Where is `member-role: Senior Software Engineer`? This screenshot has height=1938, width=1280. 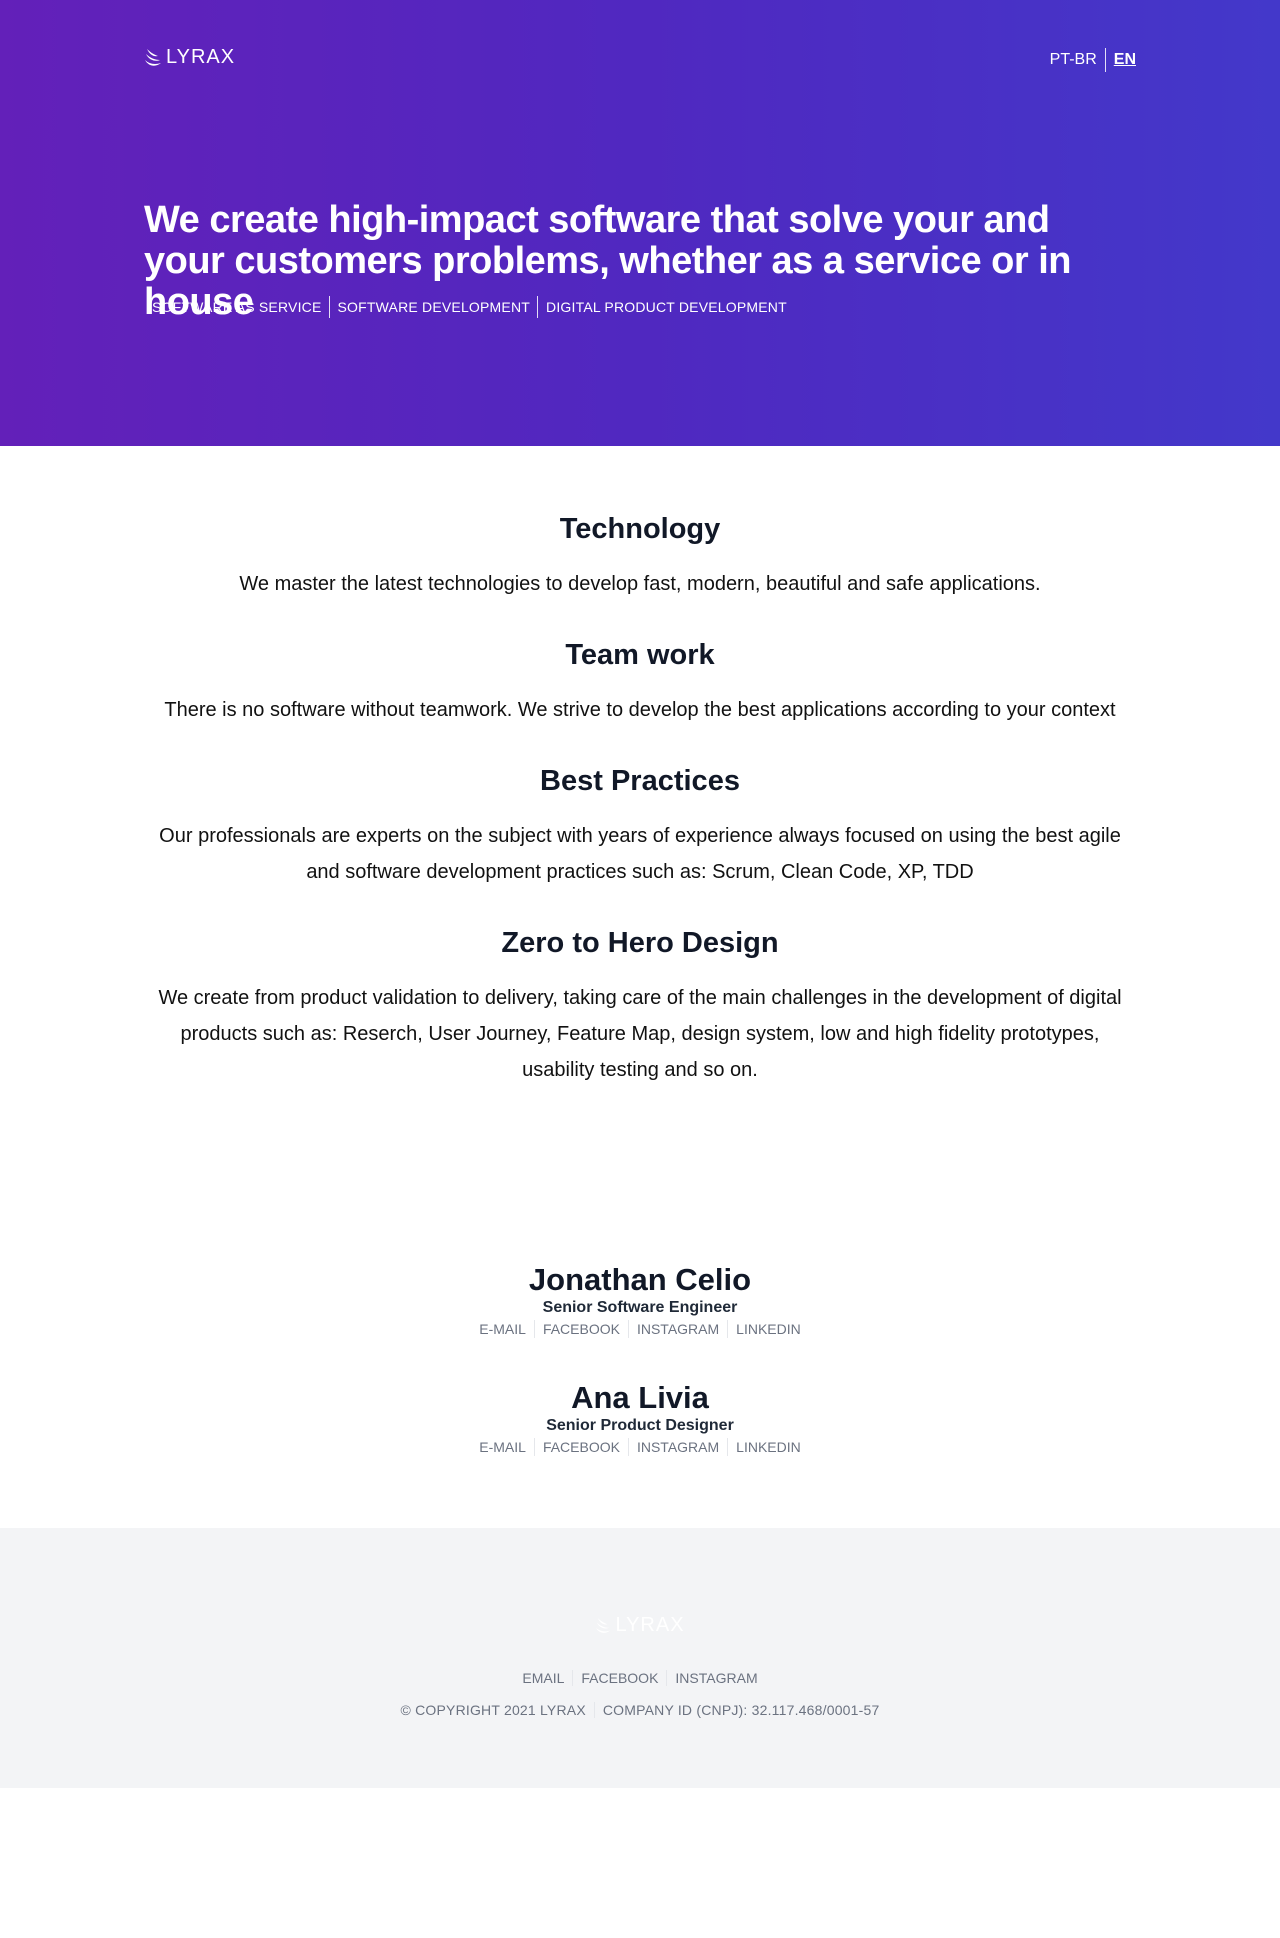
member-role: Senior Software Engineer is located at coordinates (640, 1307).